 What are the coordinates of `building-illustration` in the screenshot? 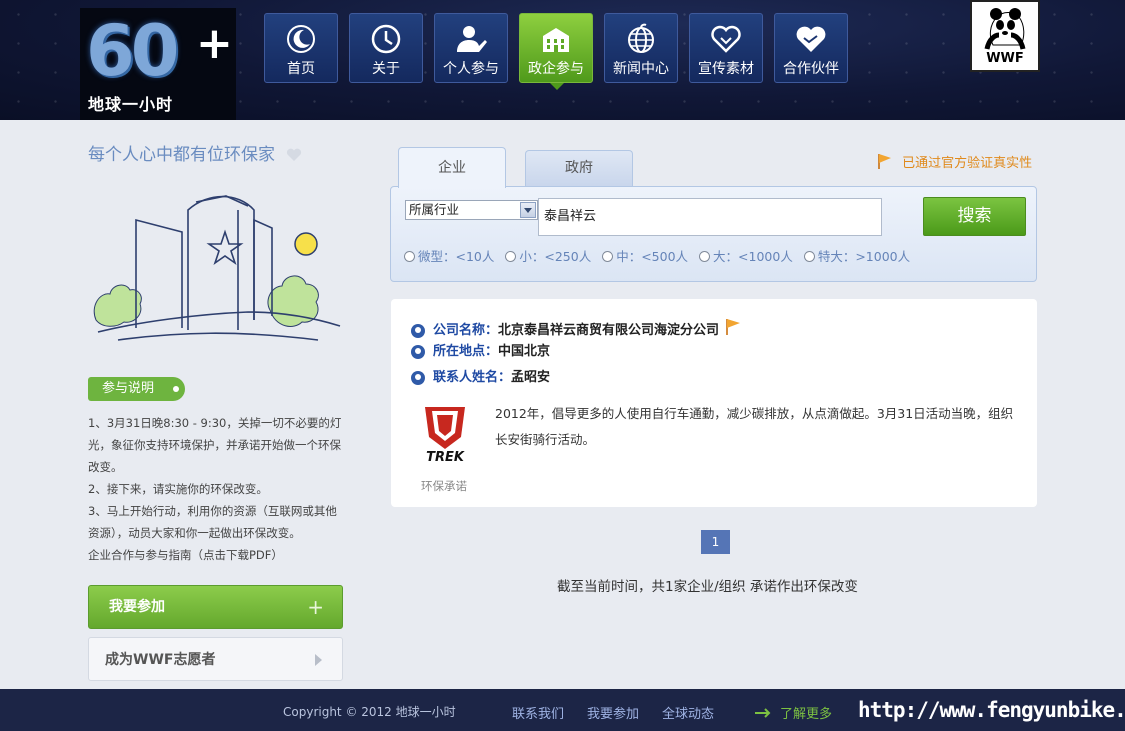 It's located at (217, 268).